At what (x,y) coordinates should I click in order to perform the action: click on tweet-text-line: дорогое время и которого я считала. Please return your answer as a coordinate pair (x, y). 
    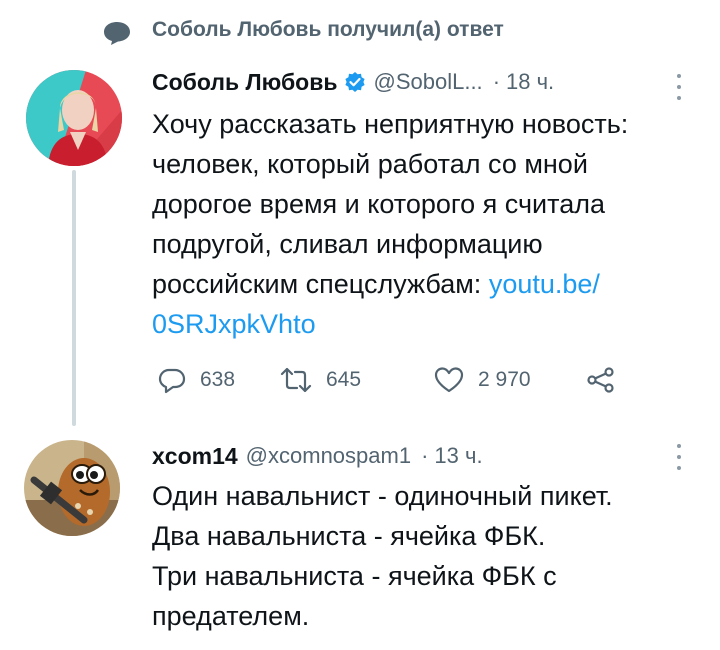
    Looking at the image, I should click on (378, 204).